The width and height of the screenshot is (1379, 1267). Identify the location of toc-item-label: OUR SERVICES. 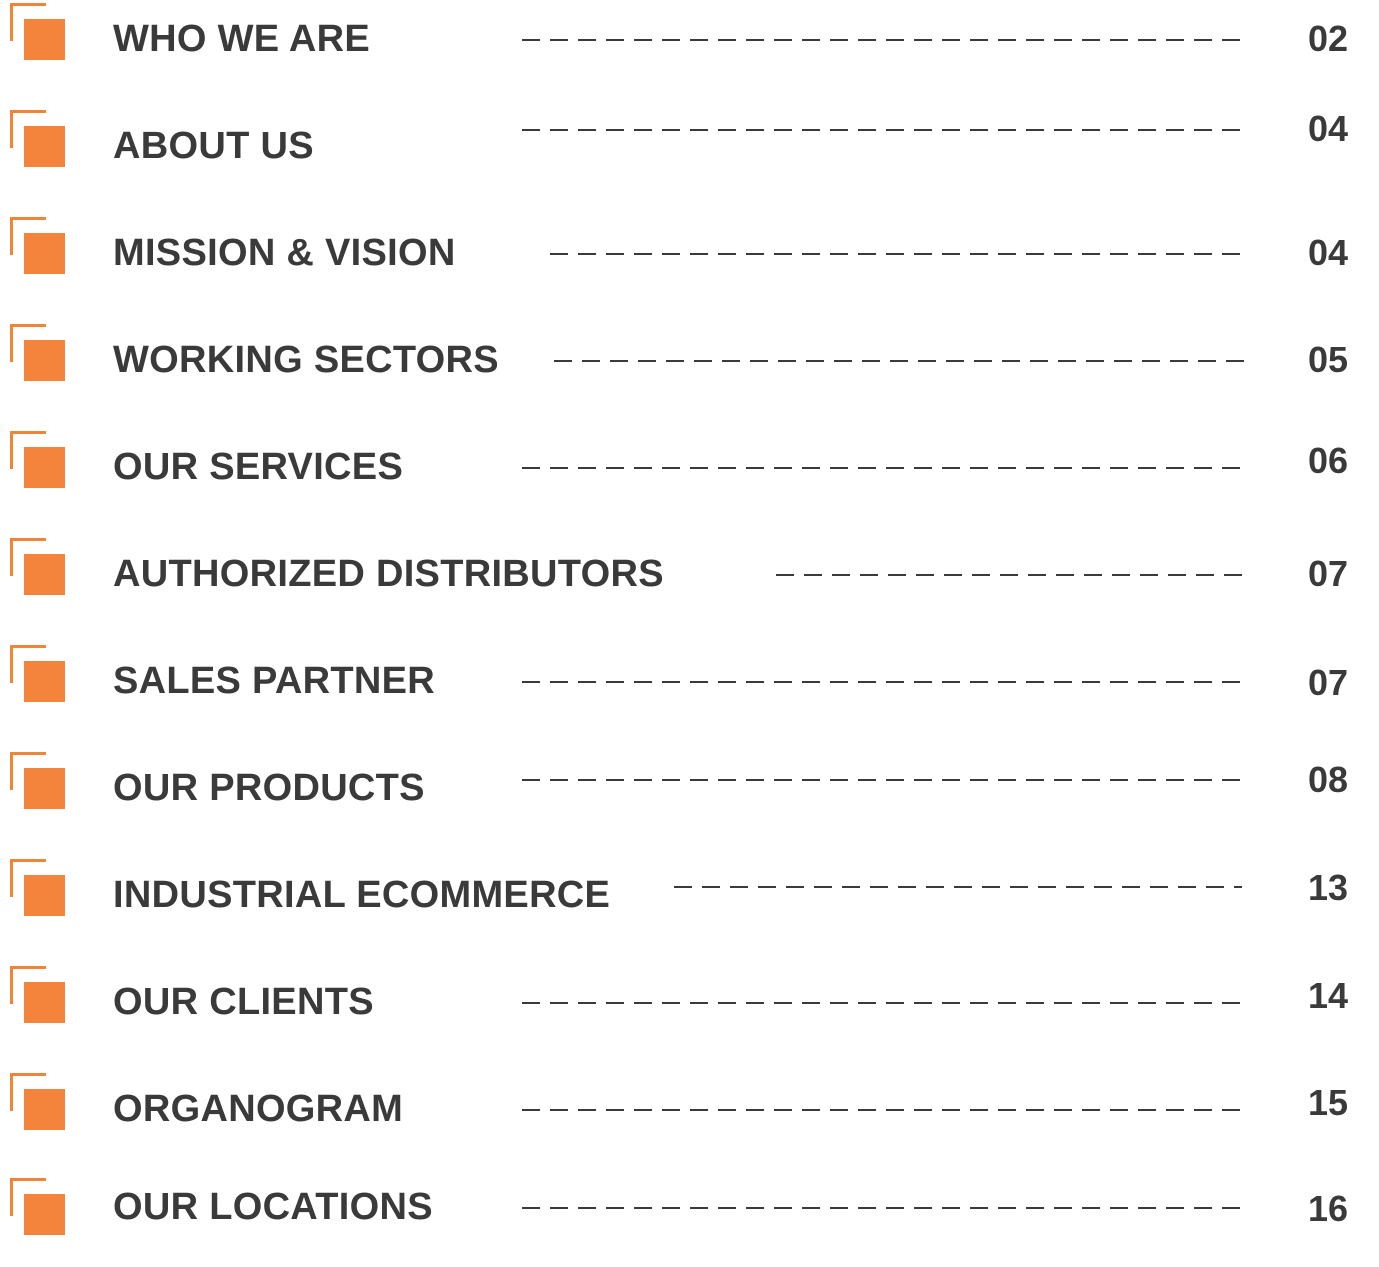
(258, 467).